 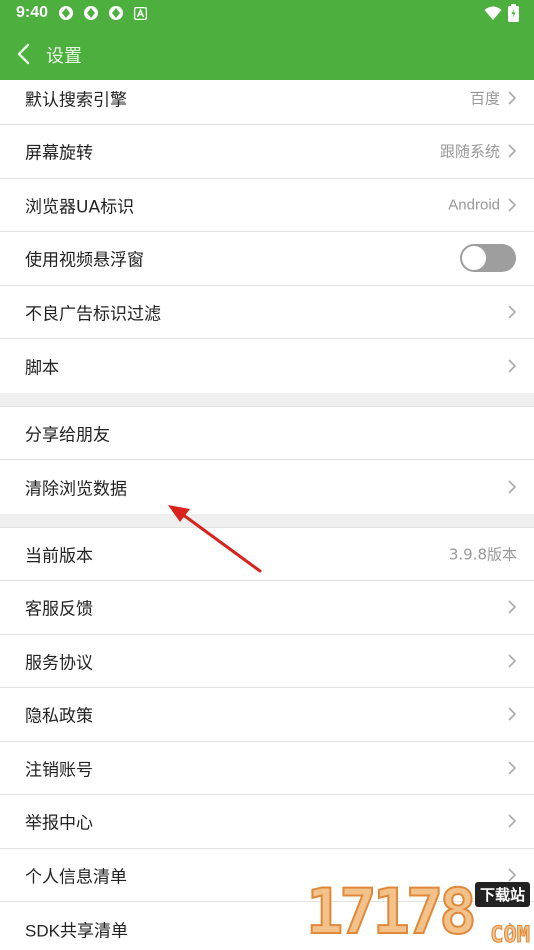 What do you see at coordinates (267, 14) in the screenshot?
I see `status-bar: 9:40` at bounding box center [267, 14].